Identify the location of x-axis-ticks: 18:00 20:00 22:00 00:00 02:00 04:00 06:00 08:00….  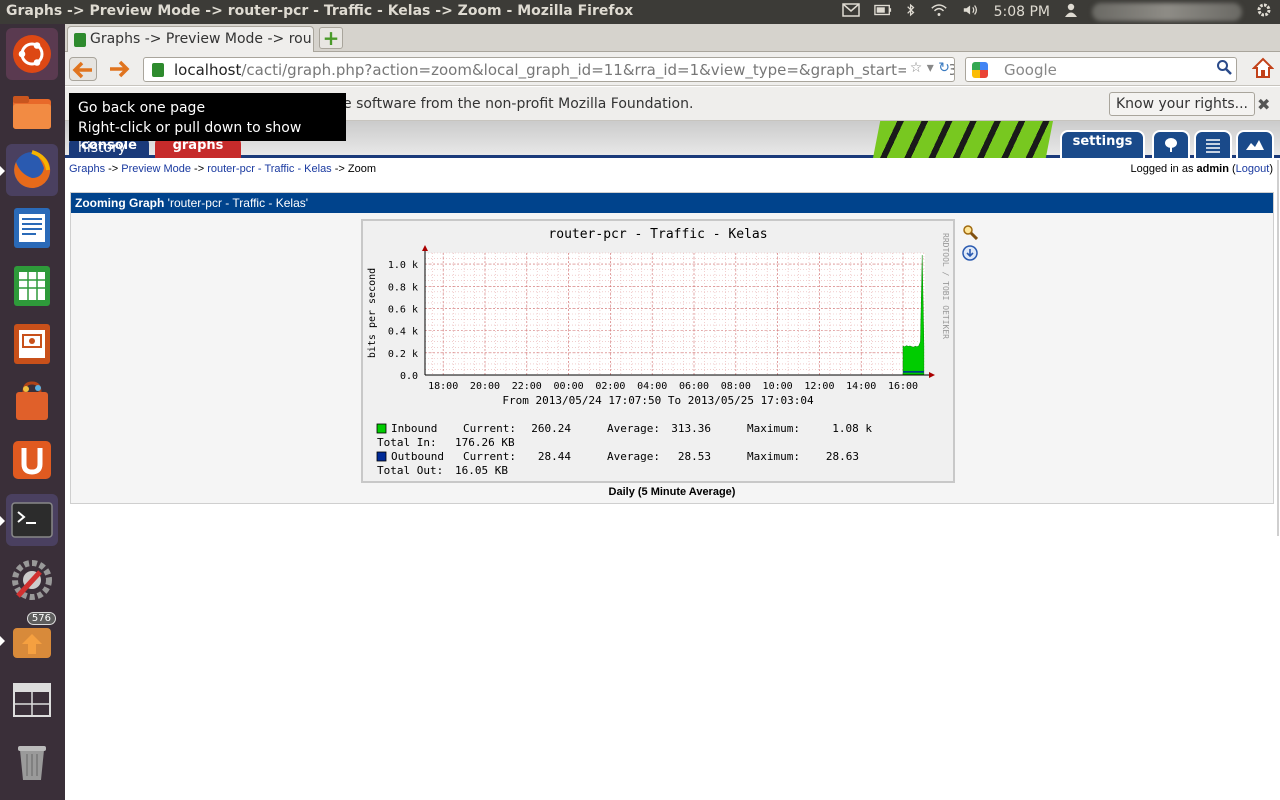
(673, 386).